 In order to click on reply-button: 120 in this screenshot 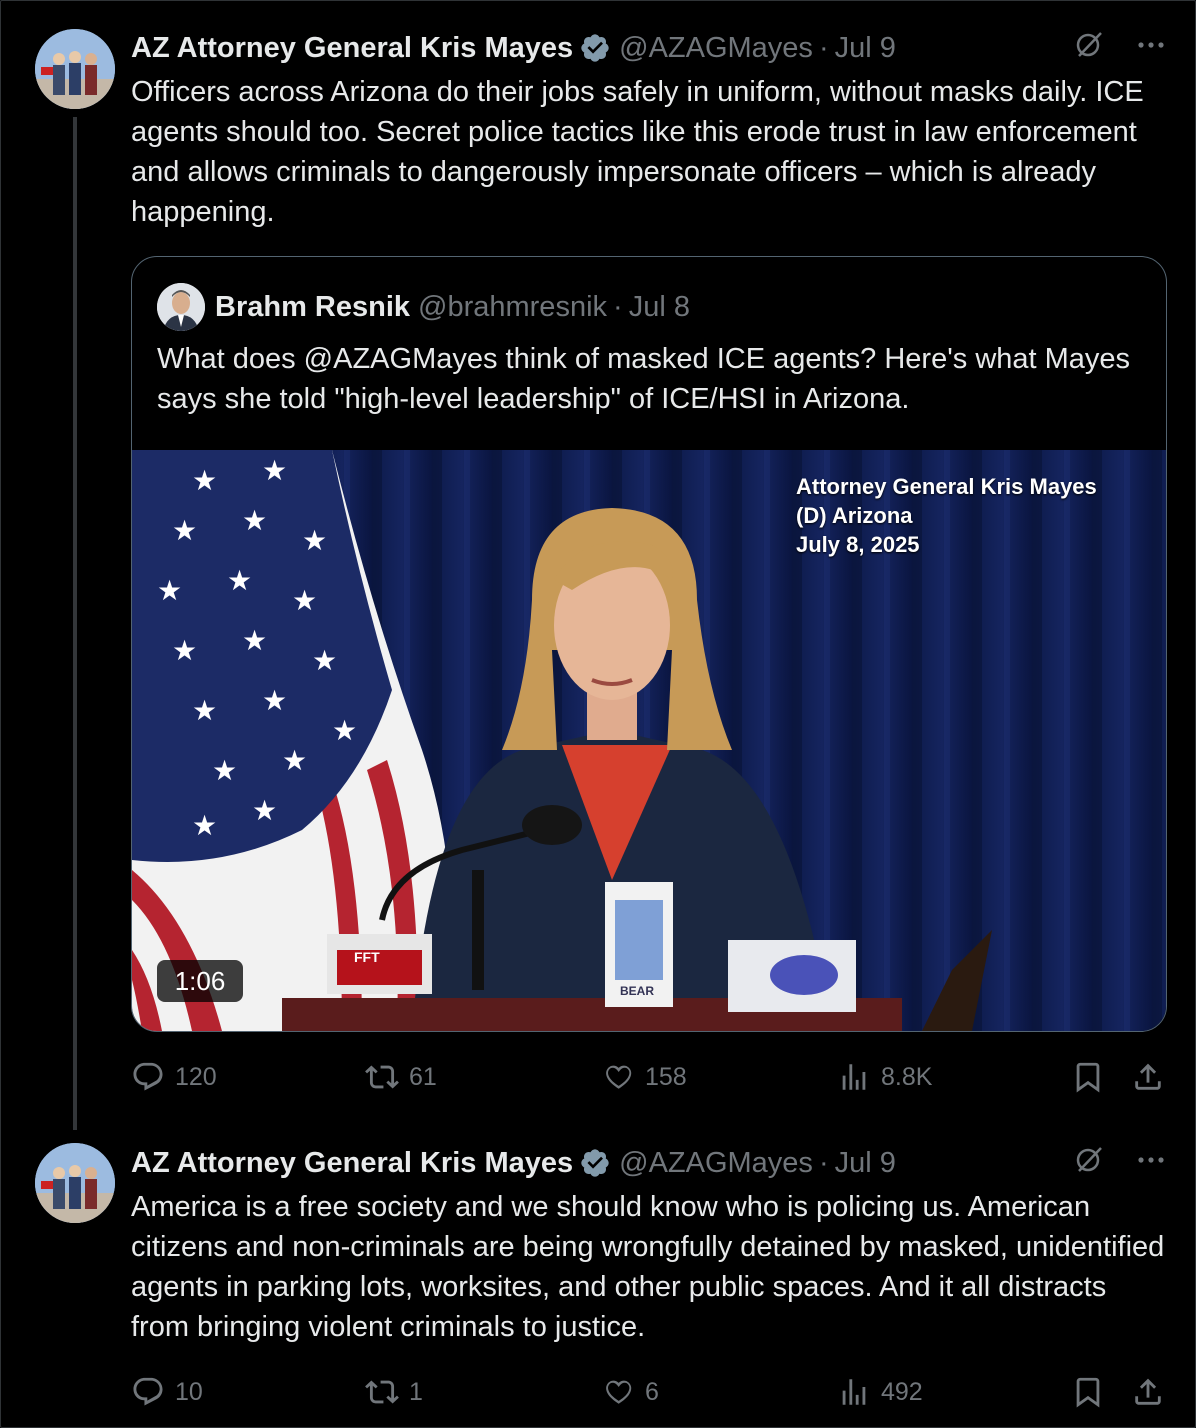, I will do `click(174, 1077)`.